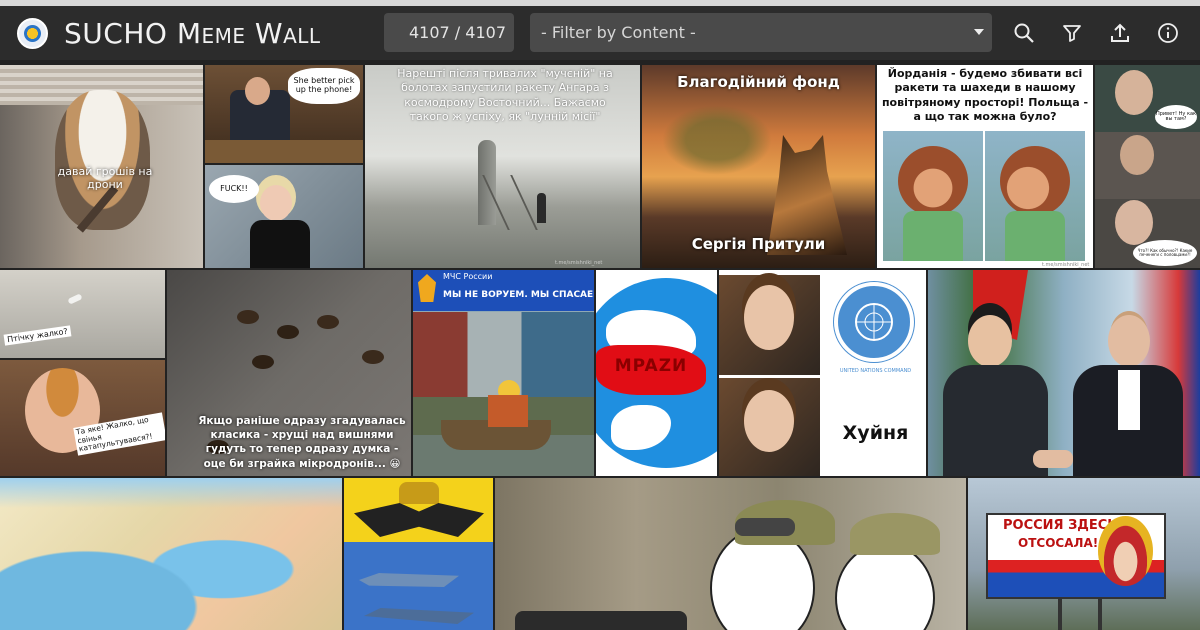 This screenshot has height=630, width=1200. Describe the element at coordinates (758, 244) in the screenshot. I see `meme-caption-bottom: Сергія Притули` at that location.